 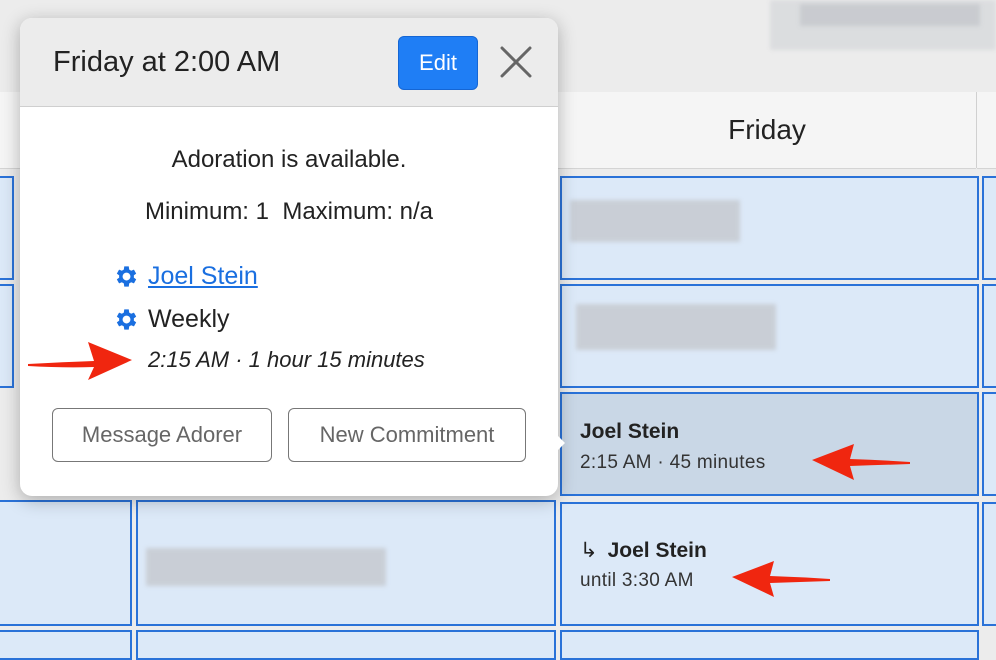 What do you see at coordinates (289, 211) in the screenshot?
I see `min-max-text: Minimum: 1 Maximum: n/a` at bounding box center [289, 211].